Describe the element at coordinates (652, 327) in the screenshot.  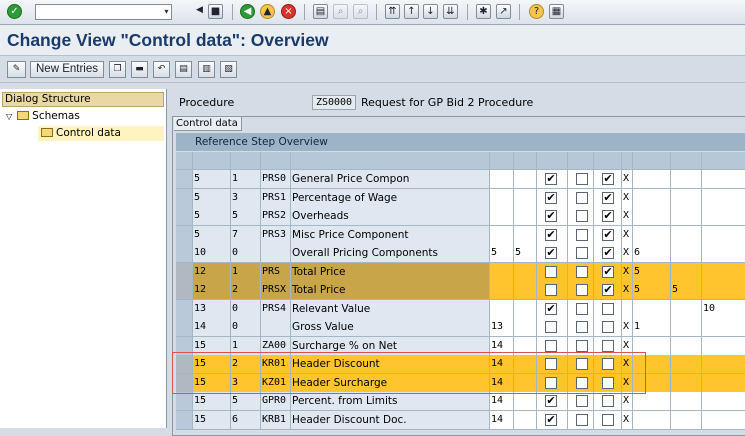
I see `cell-sutot: 1` at that location.